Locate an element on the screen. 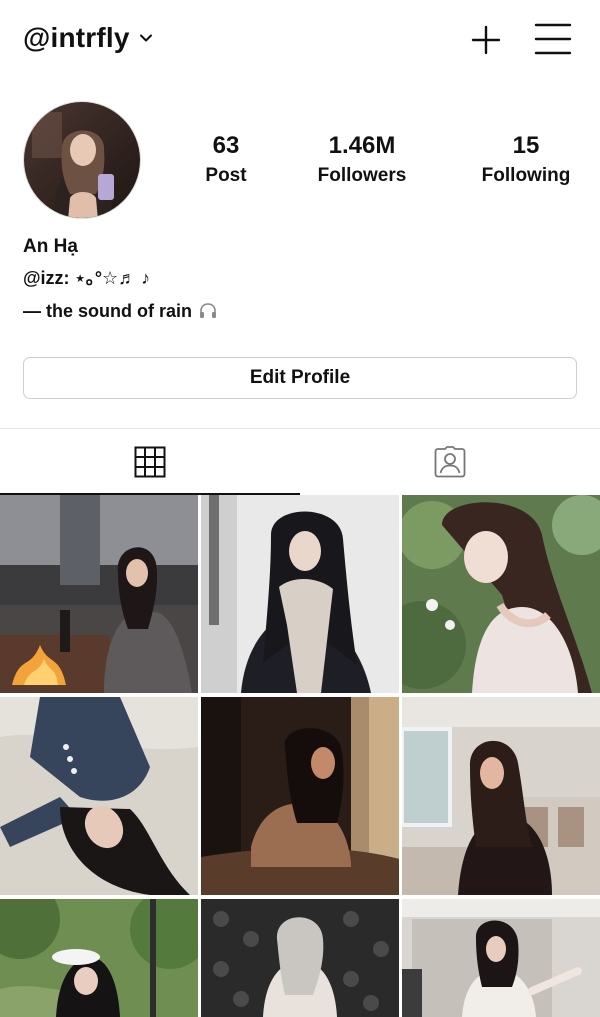 The height and width of the screenshot is (1017, 600). profile-tabs is located at coordinates (300, 462).